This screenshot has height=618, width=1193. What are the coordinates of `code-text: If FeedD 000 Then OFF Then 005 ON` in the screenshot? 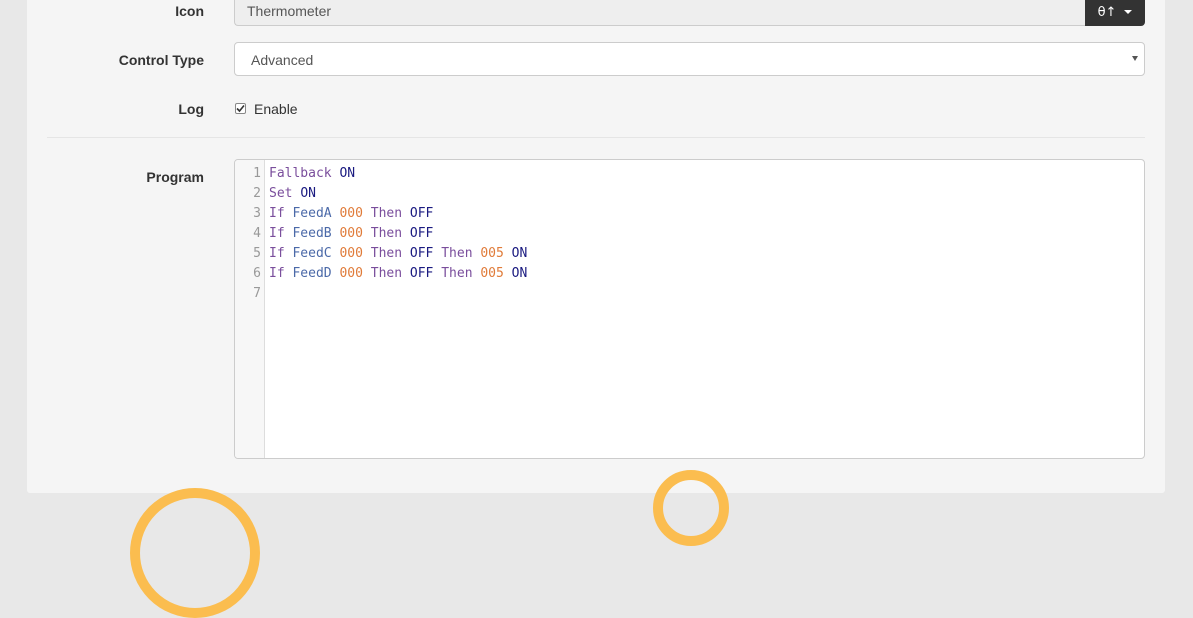 It's located at (398, 274).